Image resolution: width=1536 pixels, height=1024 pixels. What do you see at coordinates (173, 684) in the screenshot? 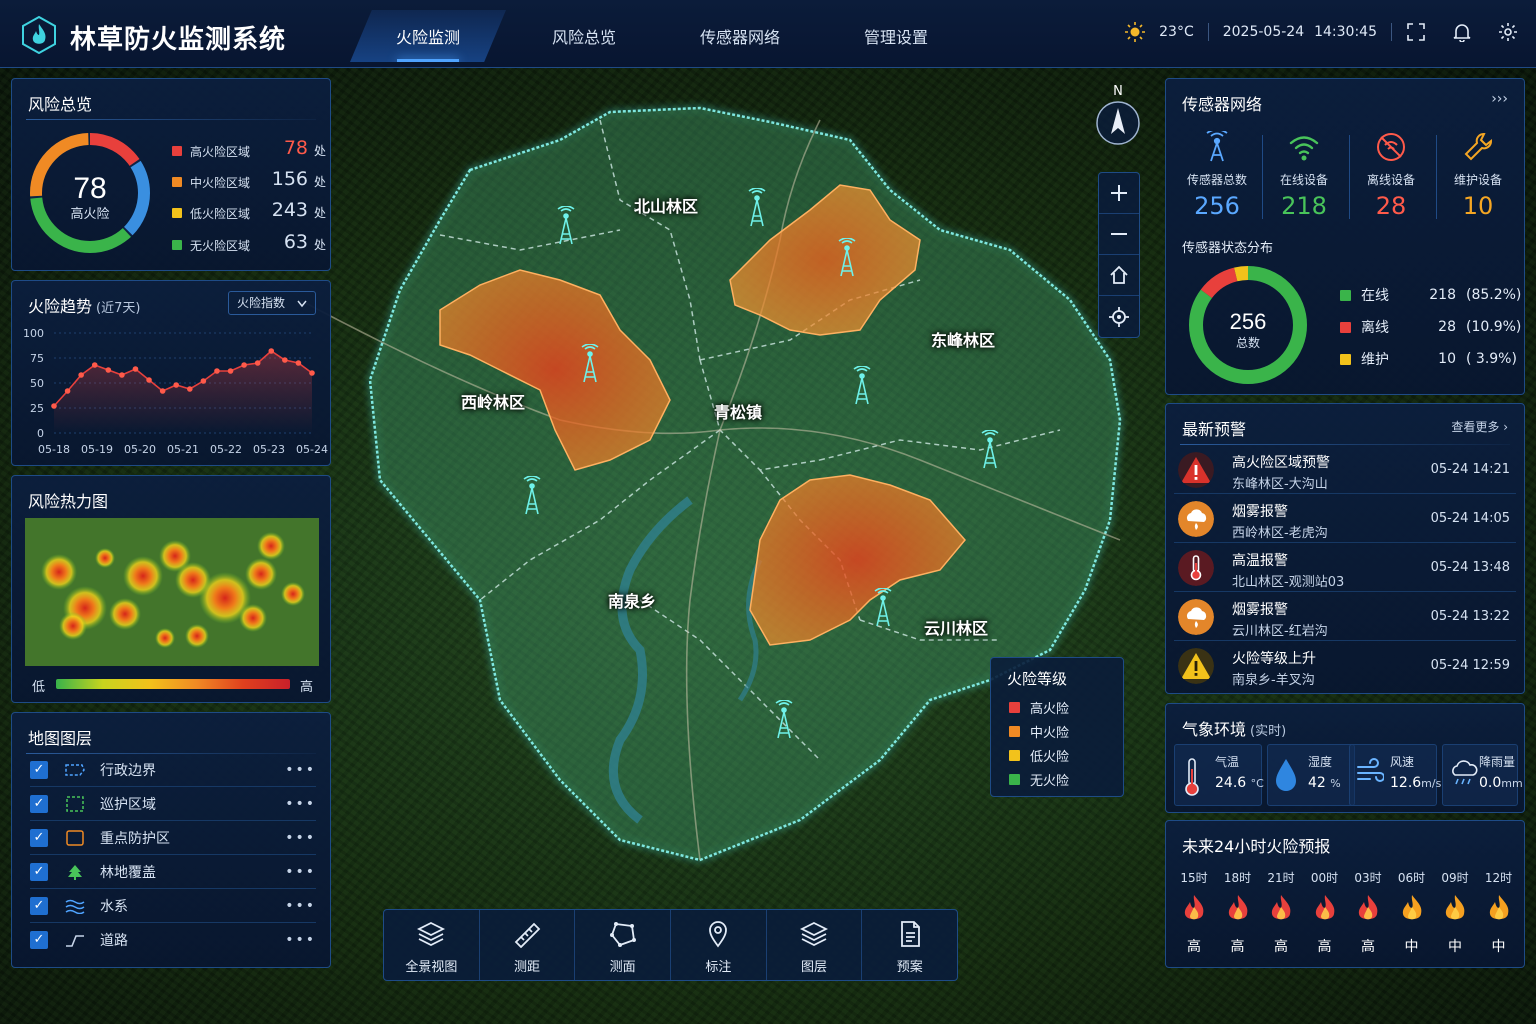
I see `heatmap-gradient-bar` at bounding box center [173, 684].